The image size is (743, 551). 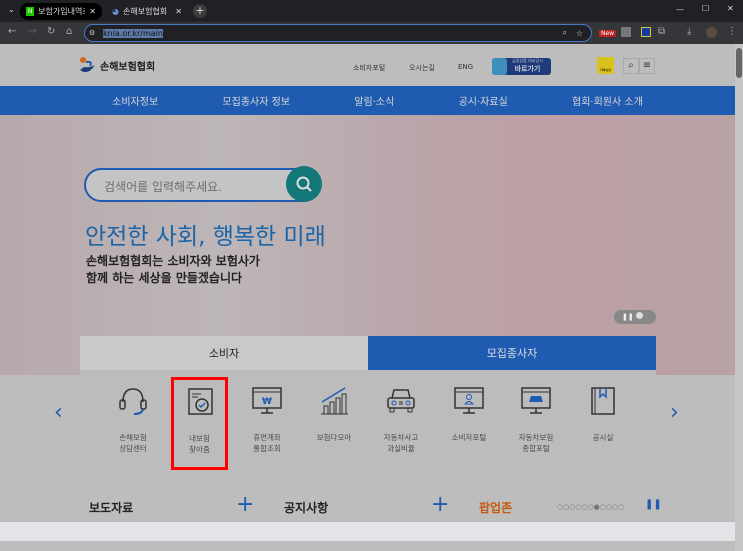 I want to click on knia-favicon-icon: ◕, so click(x=115, y=11).